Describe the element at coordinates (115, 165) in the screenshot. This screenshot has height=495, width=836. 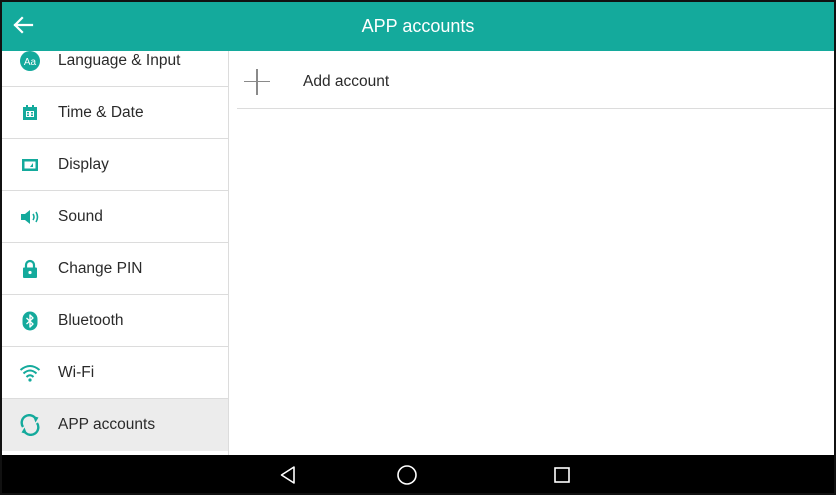
I see `sidebar-item-display: Display` at that location.